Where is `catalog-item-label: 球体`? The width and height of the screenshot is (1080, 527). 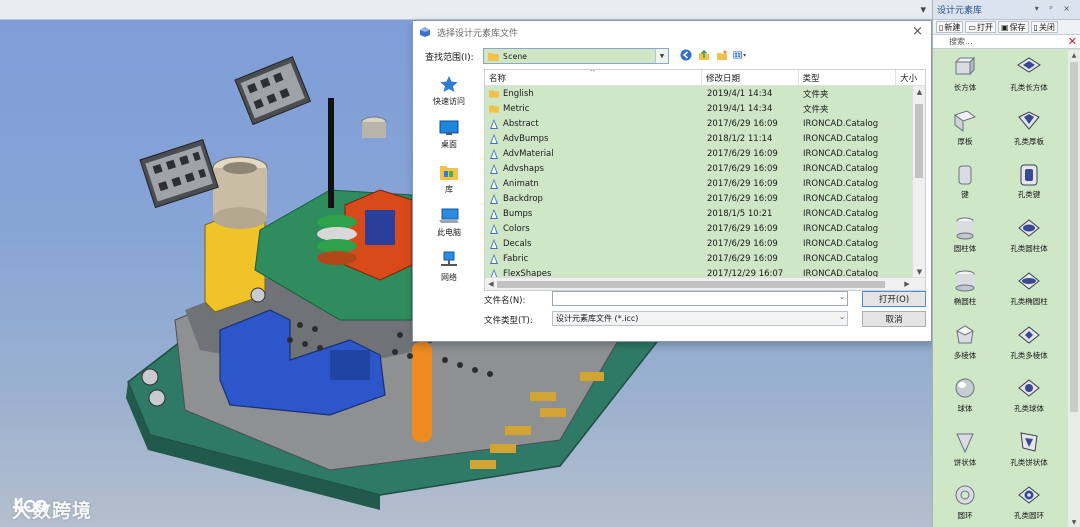
catalog-item-label: 球体 is located at coordinates (965, 408).